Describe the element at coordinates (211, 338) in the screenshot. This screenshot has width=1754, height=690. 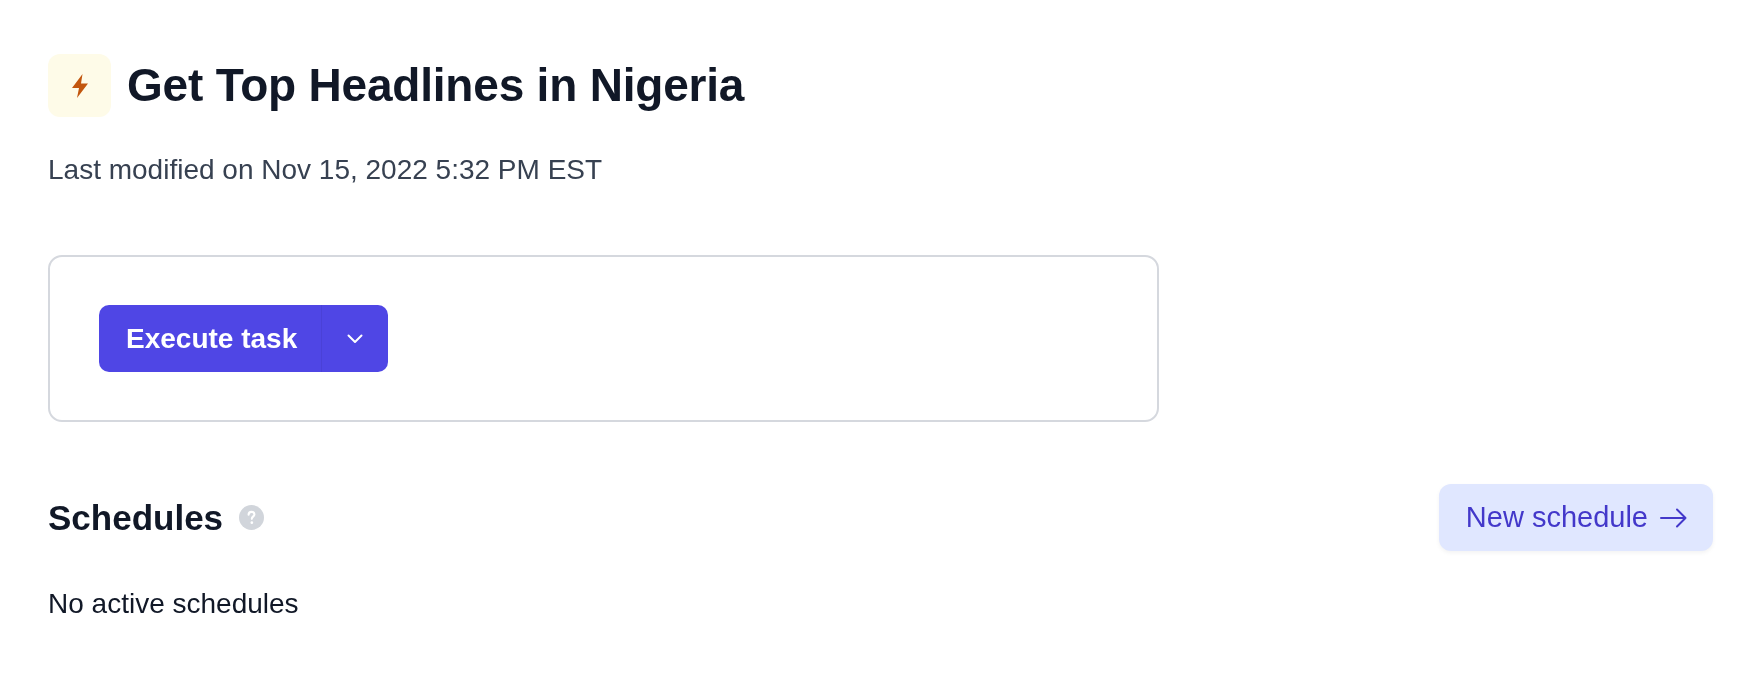
I see `execute-task-button: Execute task` at that location.